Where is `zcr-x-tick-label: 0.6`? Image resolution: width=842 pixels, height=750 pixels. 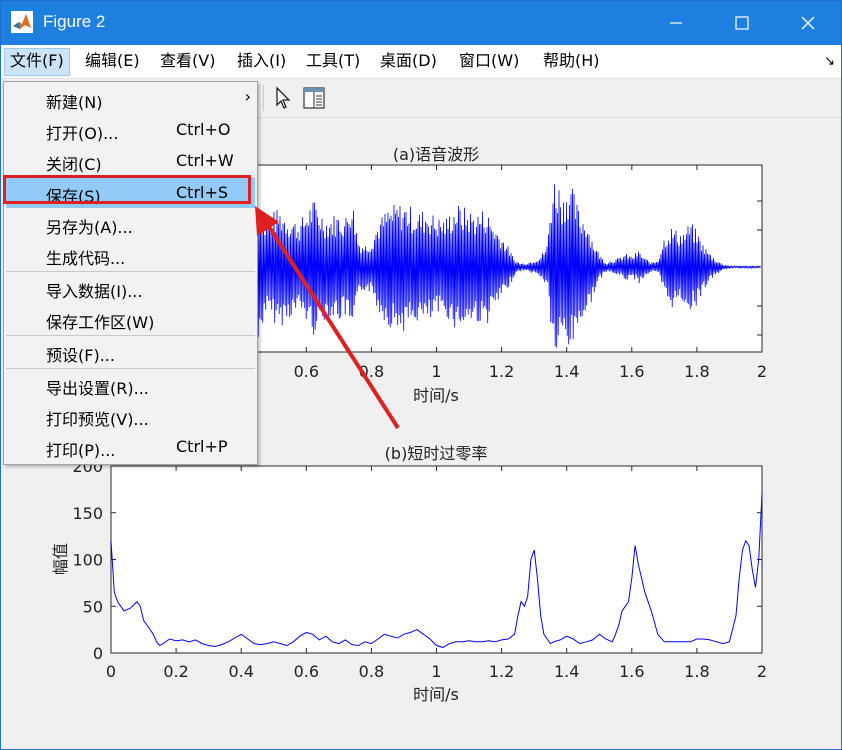 zcr-x-tick-label: 0.6 is located at coordinates (306, 671).